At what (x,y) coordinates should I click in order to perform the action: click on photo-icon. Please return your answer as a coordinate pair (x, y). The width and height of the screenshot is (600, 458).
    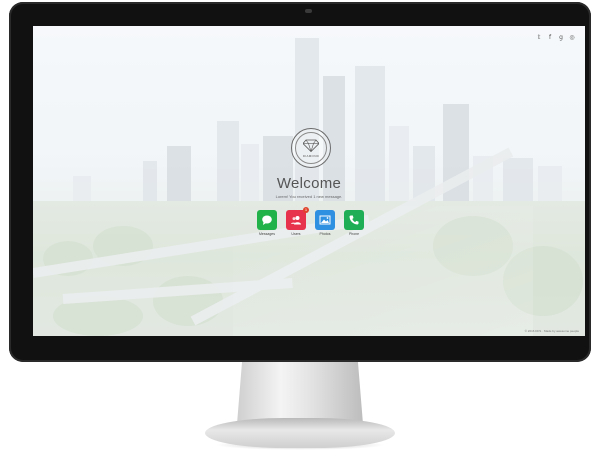
    Looking at the image, I should click on (325, 220).